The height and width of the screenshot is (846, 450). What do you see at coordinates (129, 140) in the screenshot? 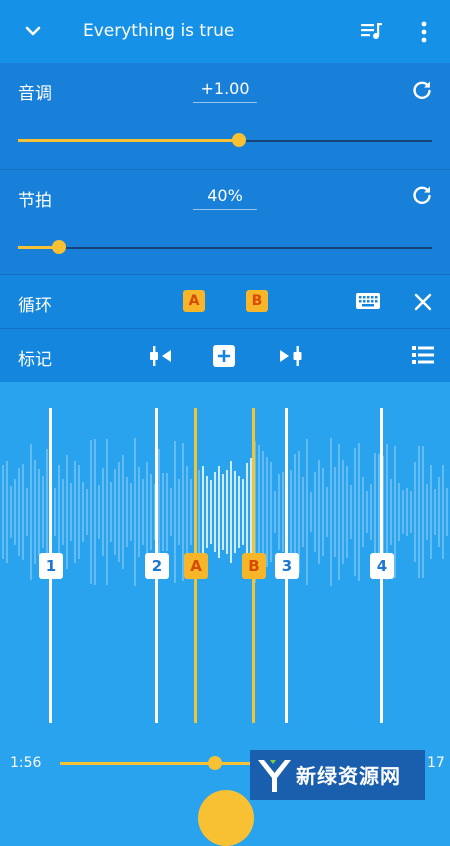
I see `pitch-slider-fill` at bounding box center [129, 140].